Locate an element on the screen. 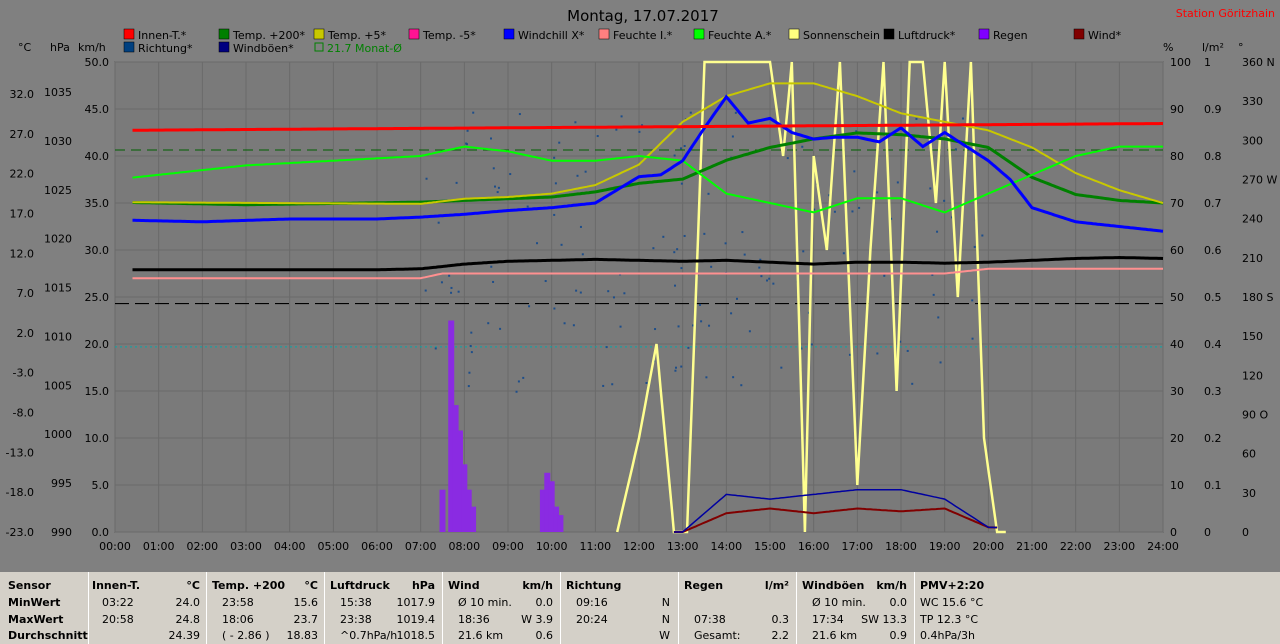  cell-boen-1-b: SW 13.3 is located at coordinates (884, 619).